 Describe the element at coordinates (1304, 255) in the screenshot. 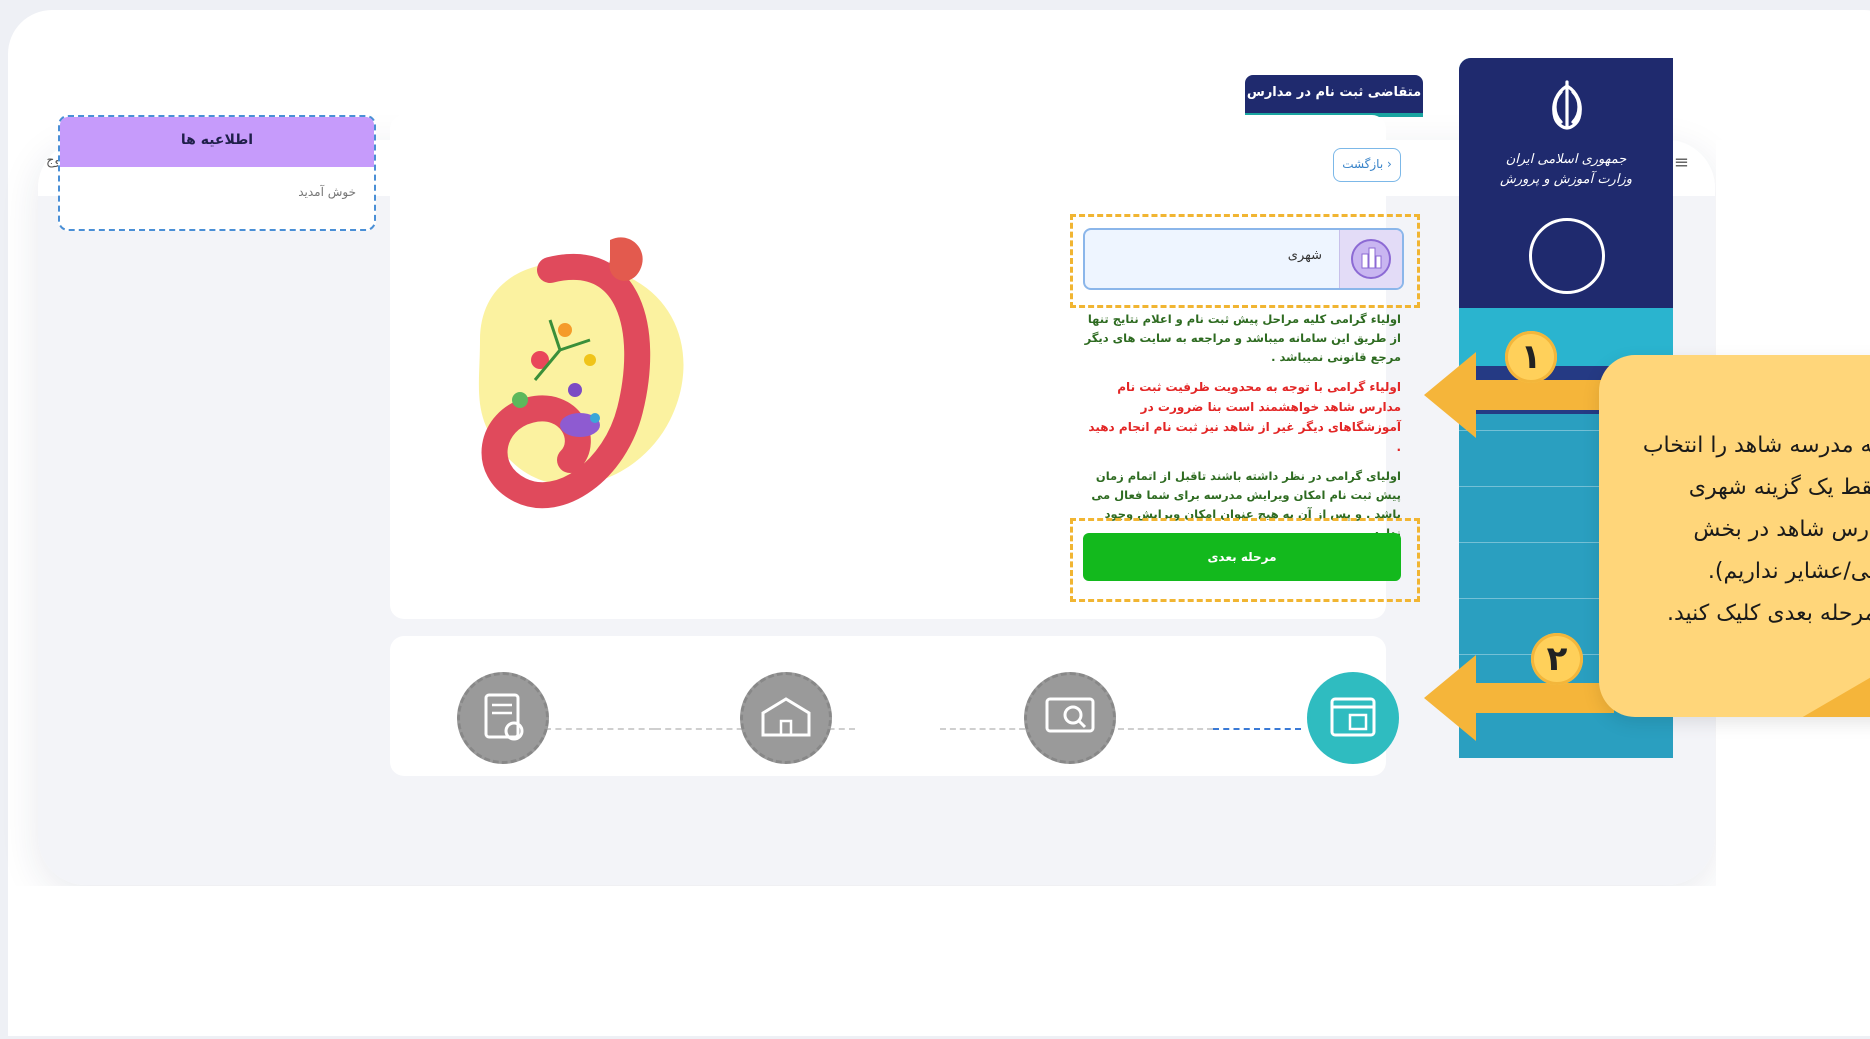

I see `select-value: شهری` at that location.